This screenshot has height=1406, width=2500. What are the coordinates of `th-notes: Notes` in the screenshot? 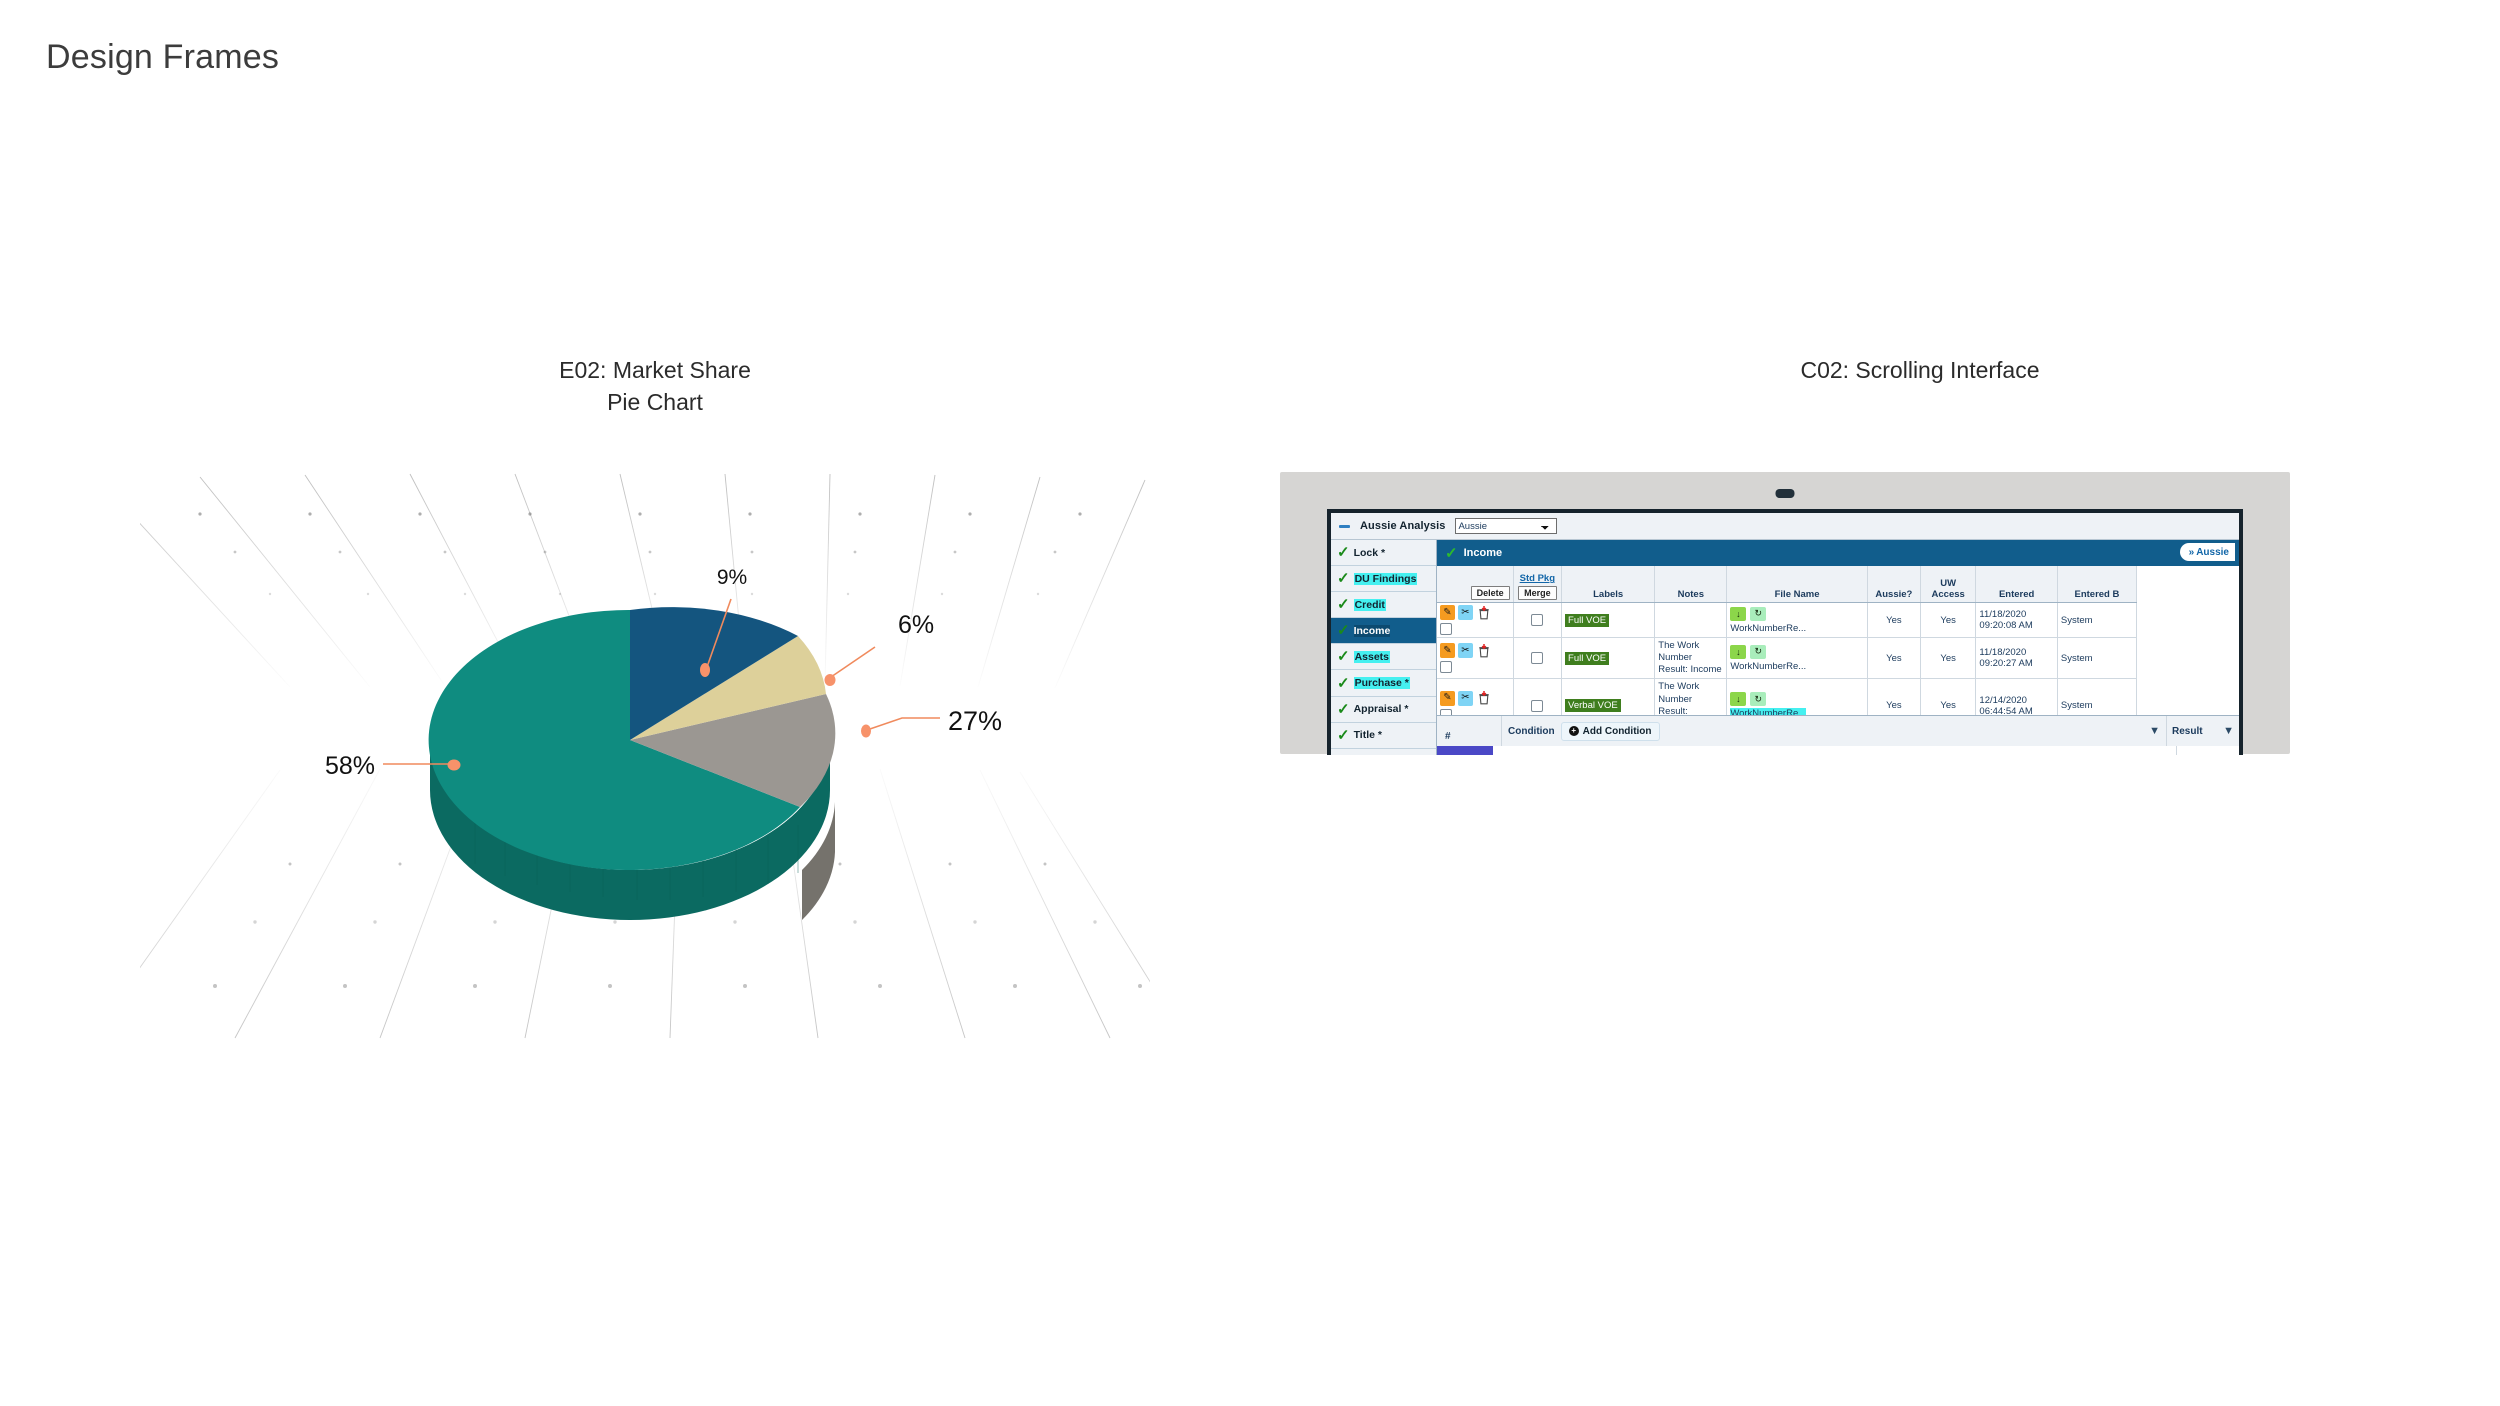 It's located at (1691, 584).